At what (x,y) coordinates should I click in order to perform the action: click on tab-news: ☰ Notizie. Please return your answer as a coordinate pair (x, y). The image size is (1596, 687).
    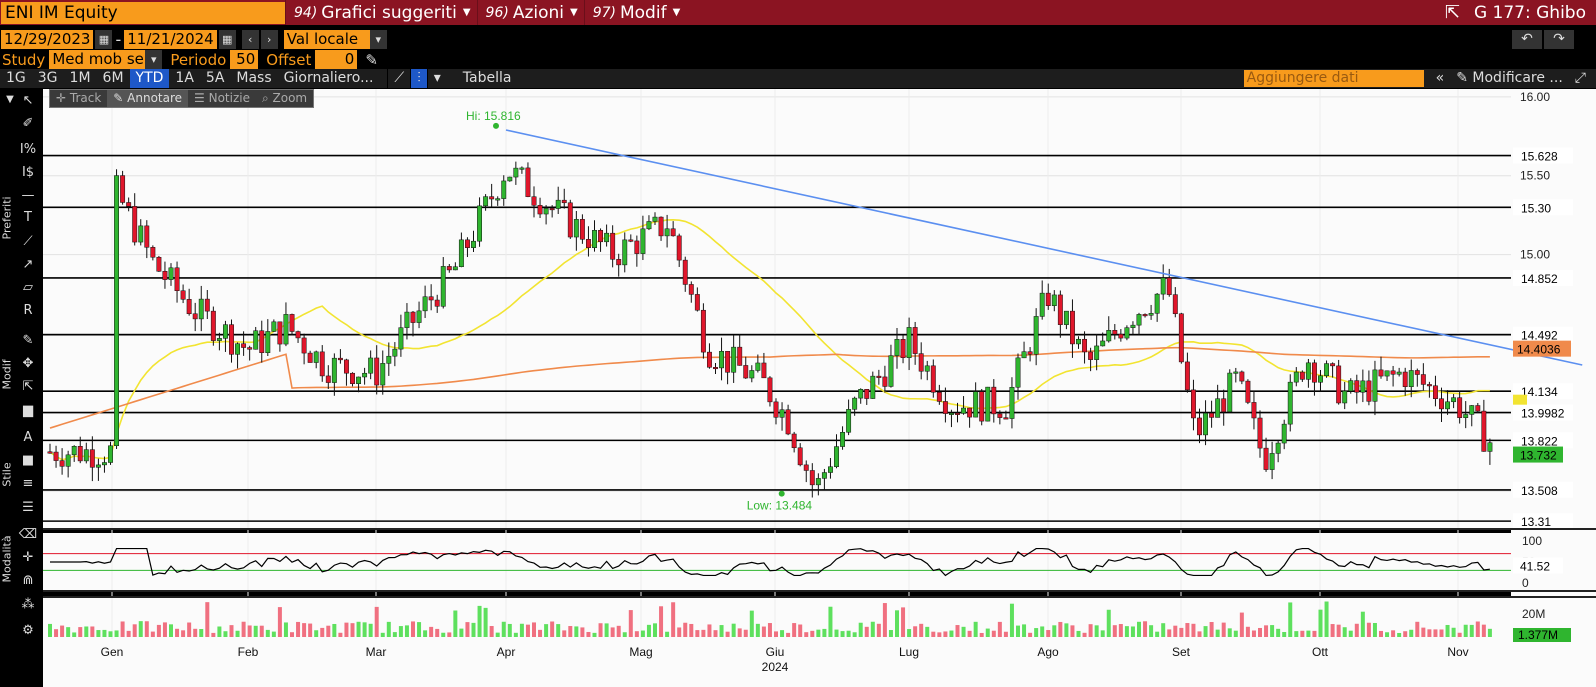
    Looking at the image, I should click on (222, 98).